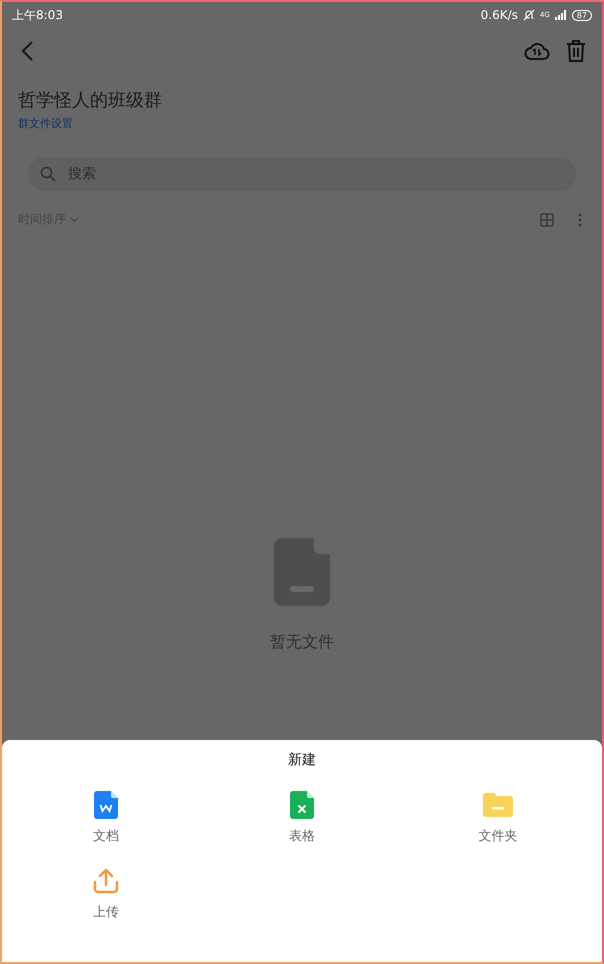  I want to click on create-option: 上传, so click(106, 894).